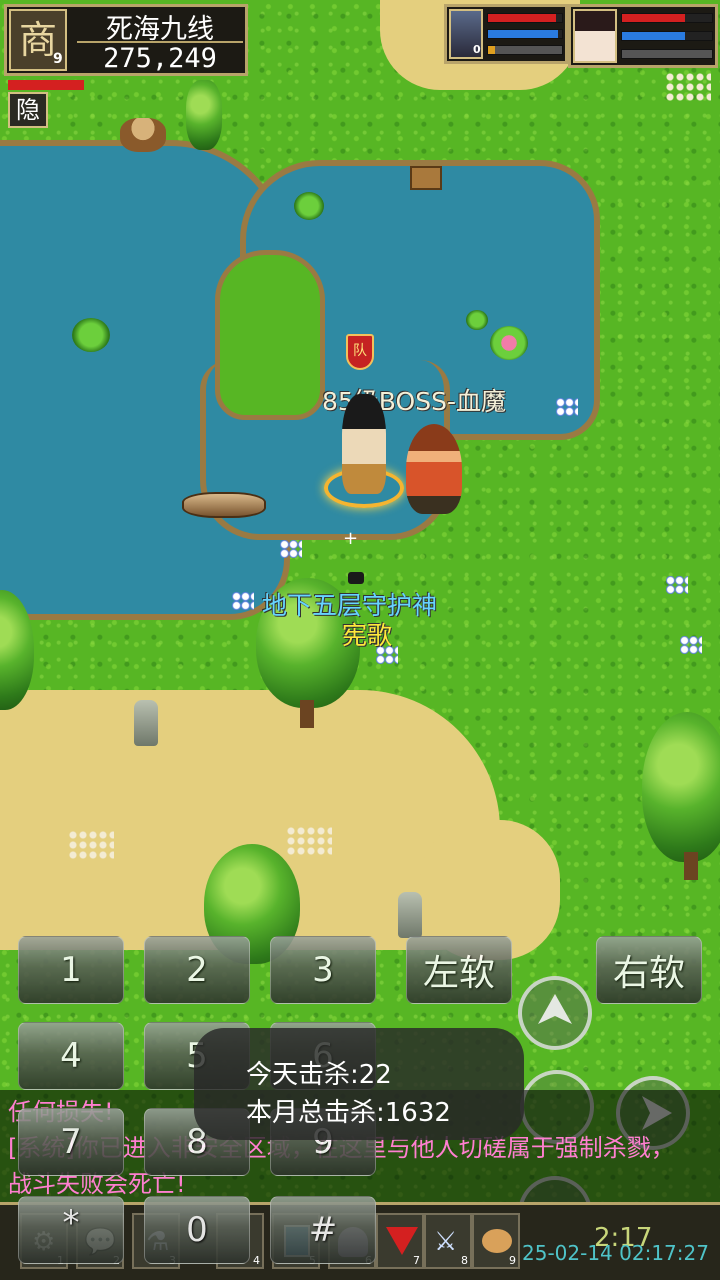 The width and height of the screenshot is (720, 1280). Describe the element at coordinates (555, 1009) in the screenshot. I see `arrow-up-icon` at that location.